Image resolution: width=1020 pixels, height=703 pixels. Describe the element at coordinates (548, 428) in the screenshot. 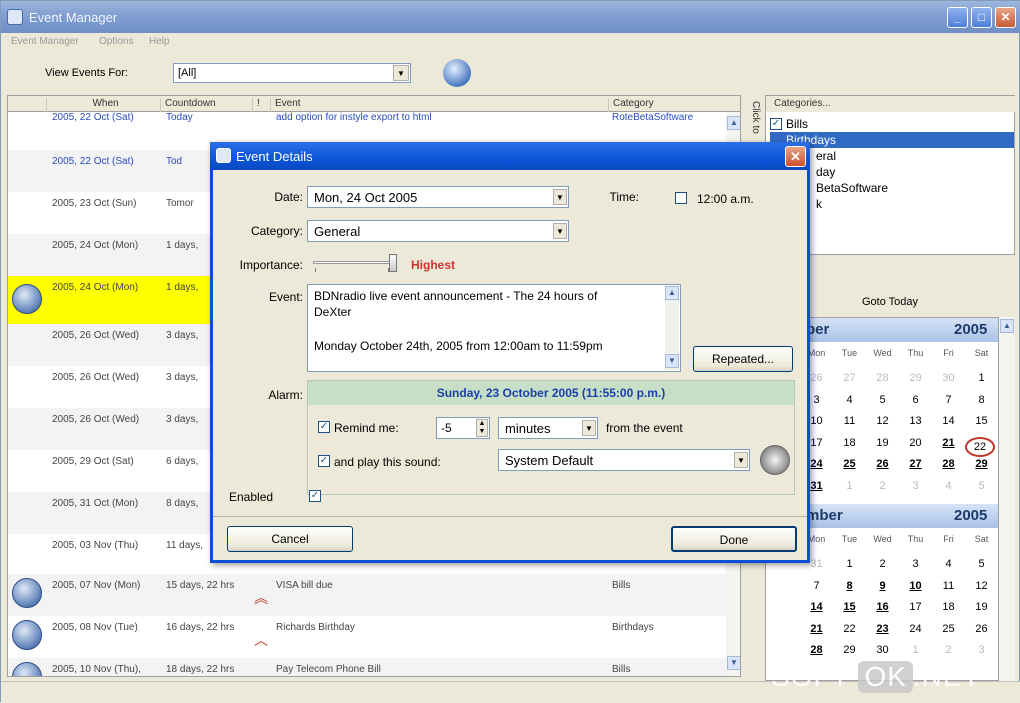

I see `remind-unit-select: minutes ▼` at that location.